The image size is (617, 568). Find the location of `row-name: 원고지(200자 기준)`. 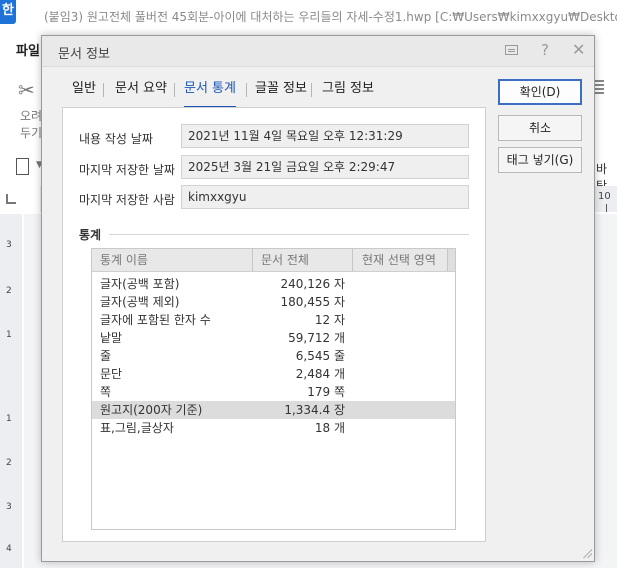

row-name: 원고지(200자 기준) is located at coordinates (151, 410).